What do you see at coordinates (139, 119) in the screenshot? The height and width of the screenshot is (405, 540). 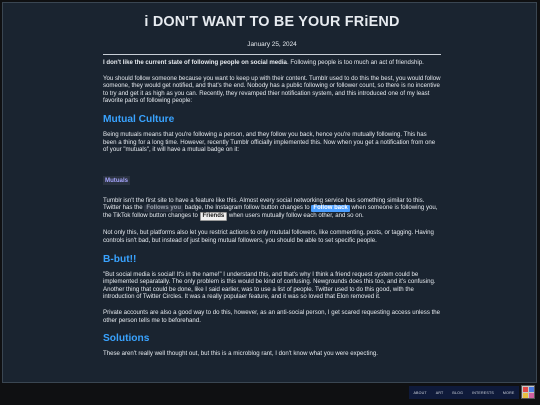 I see `heading-mutual-culture: Mutual Culture` at bounding box center [139, 119].